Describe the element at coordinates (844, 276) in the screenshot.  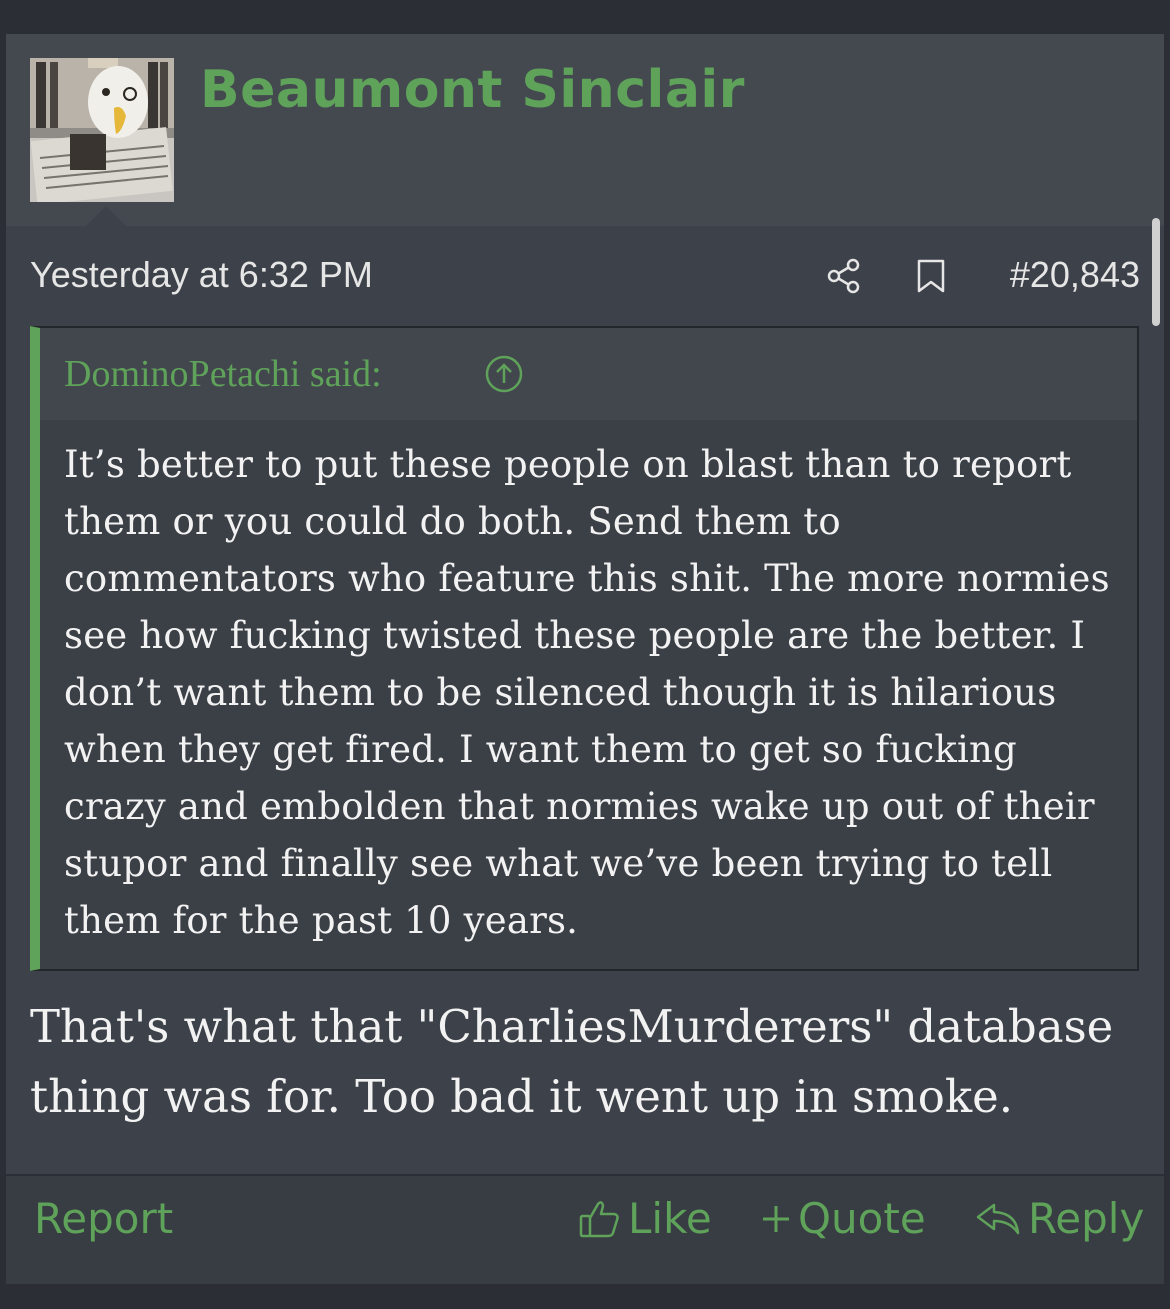
I see `share-icon` at that location.